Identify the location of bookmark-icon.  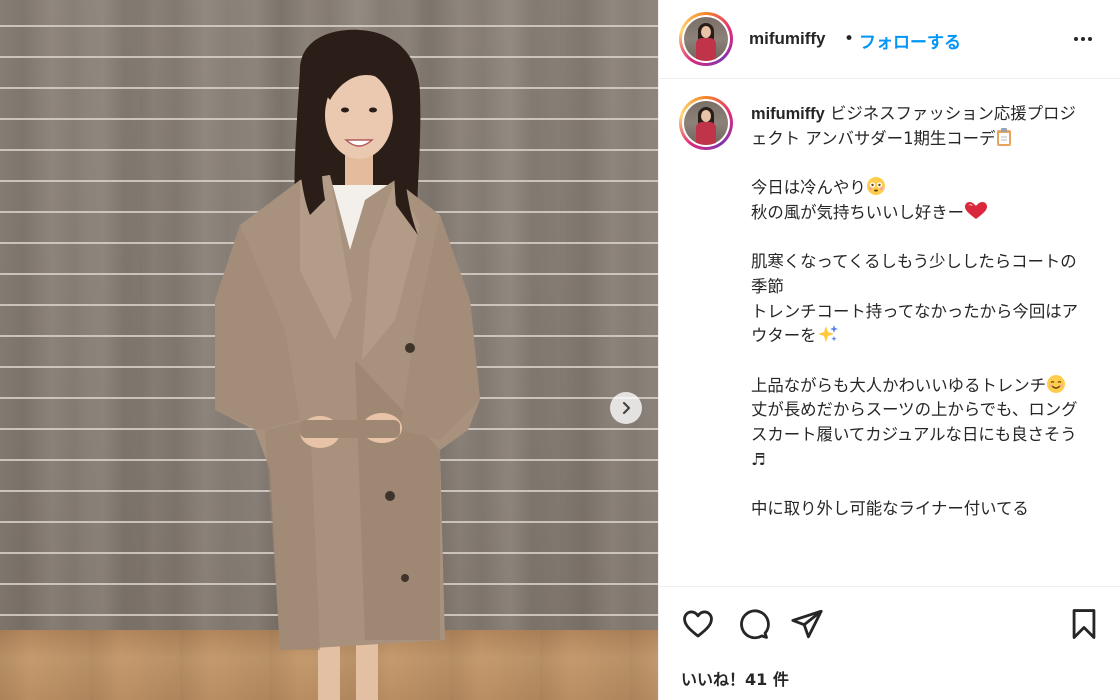
(1084, 624).